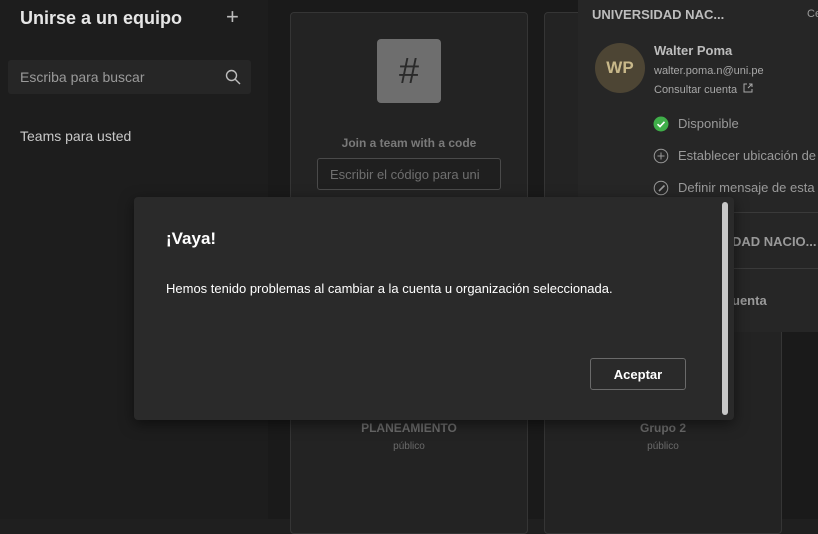  I want to click on set-location-item: Establecer ubicación de, so click(747, 155).